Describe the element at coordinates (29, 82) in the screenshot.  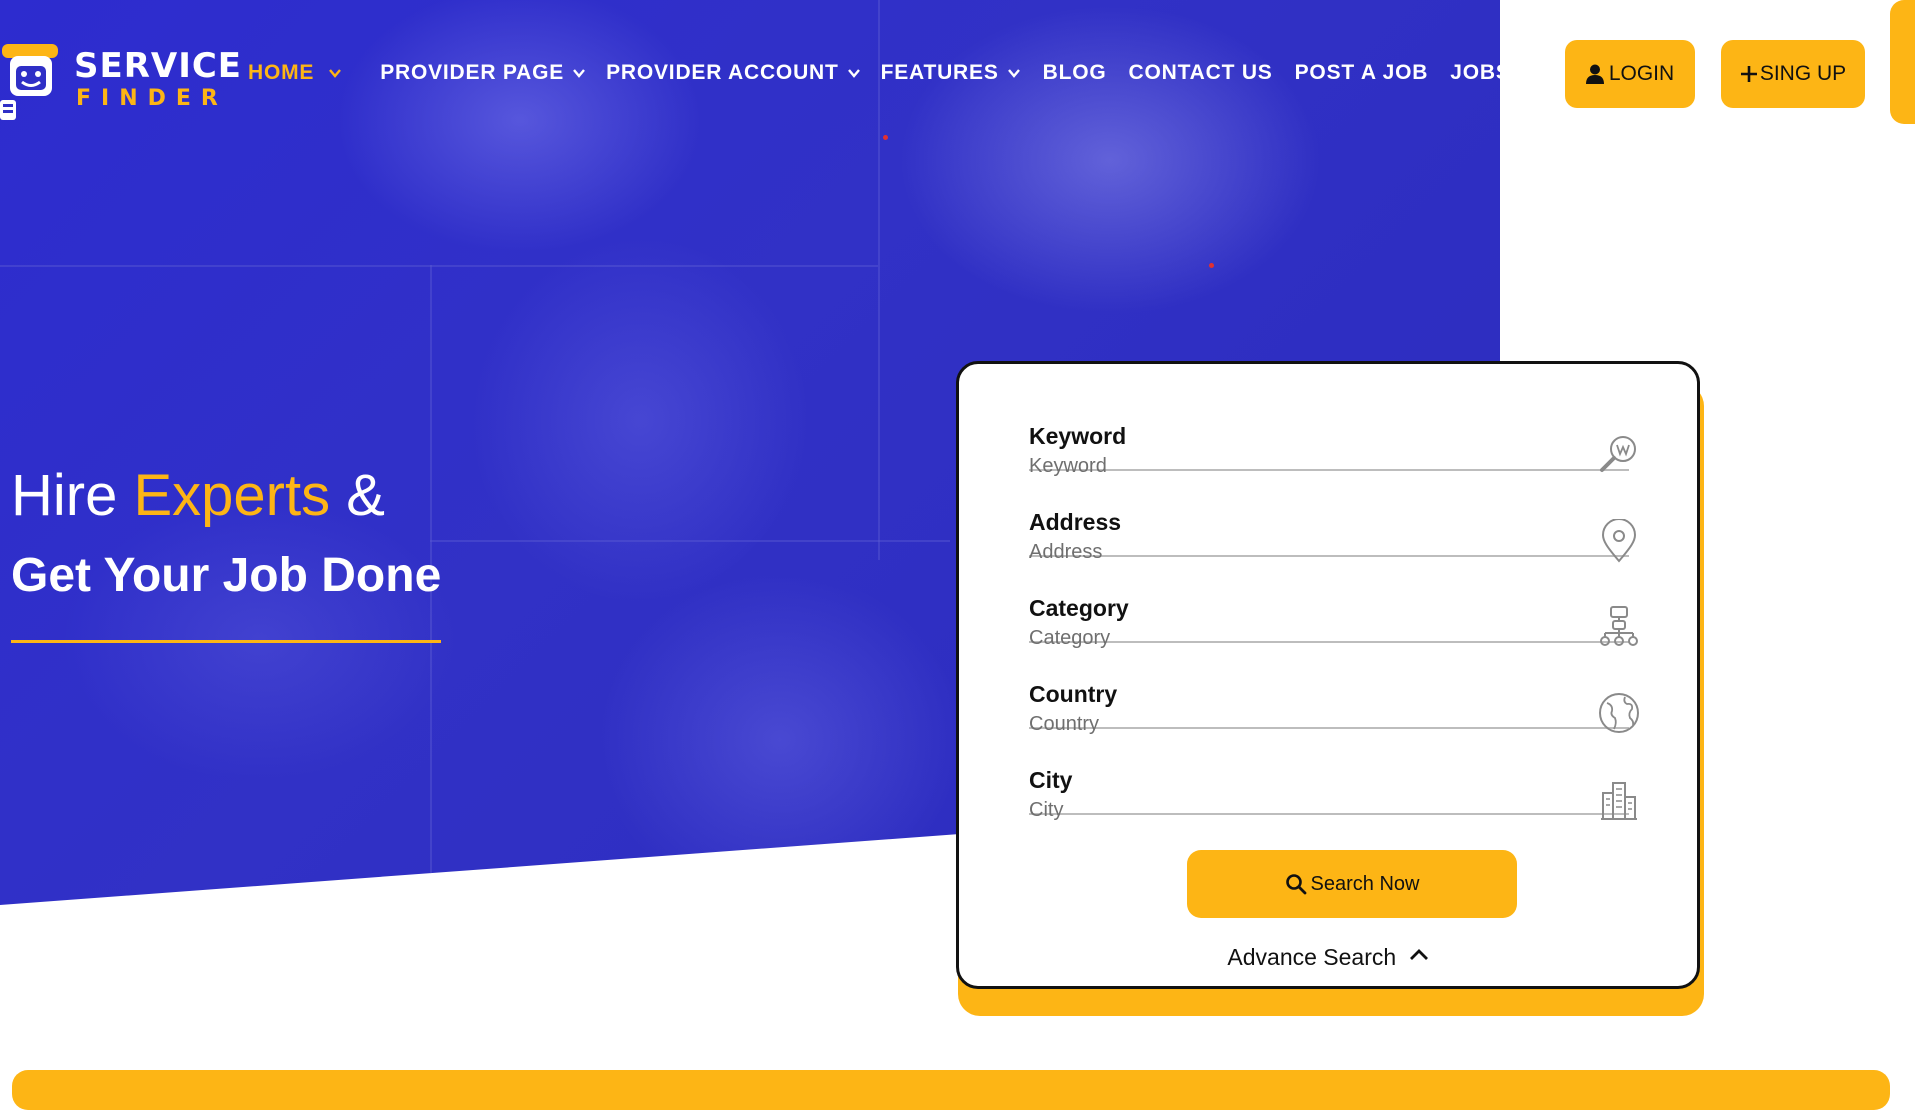
I see `worker-helmet-logo-icon` at that location.